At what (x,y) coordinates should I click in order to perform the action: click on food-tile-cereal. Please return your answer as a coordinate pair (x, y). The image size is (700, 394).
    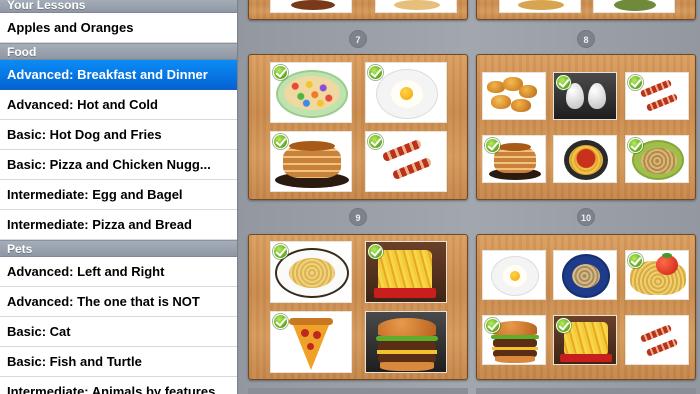
    Looking at the image, I should click on (311, 92).